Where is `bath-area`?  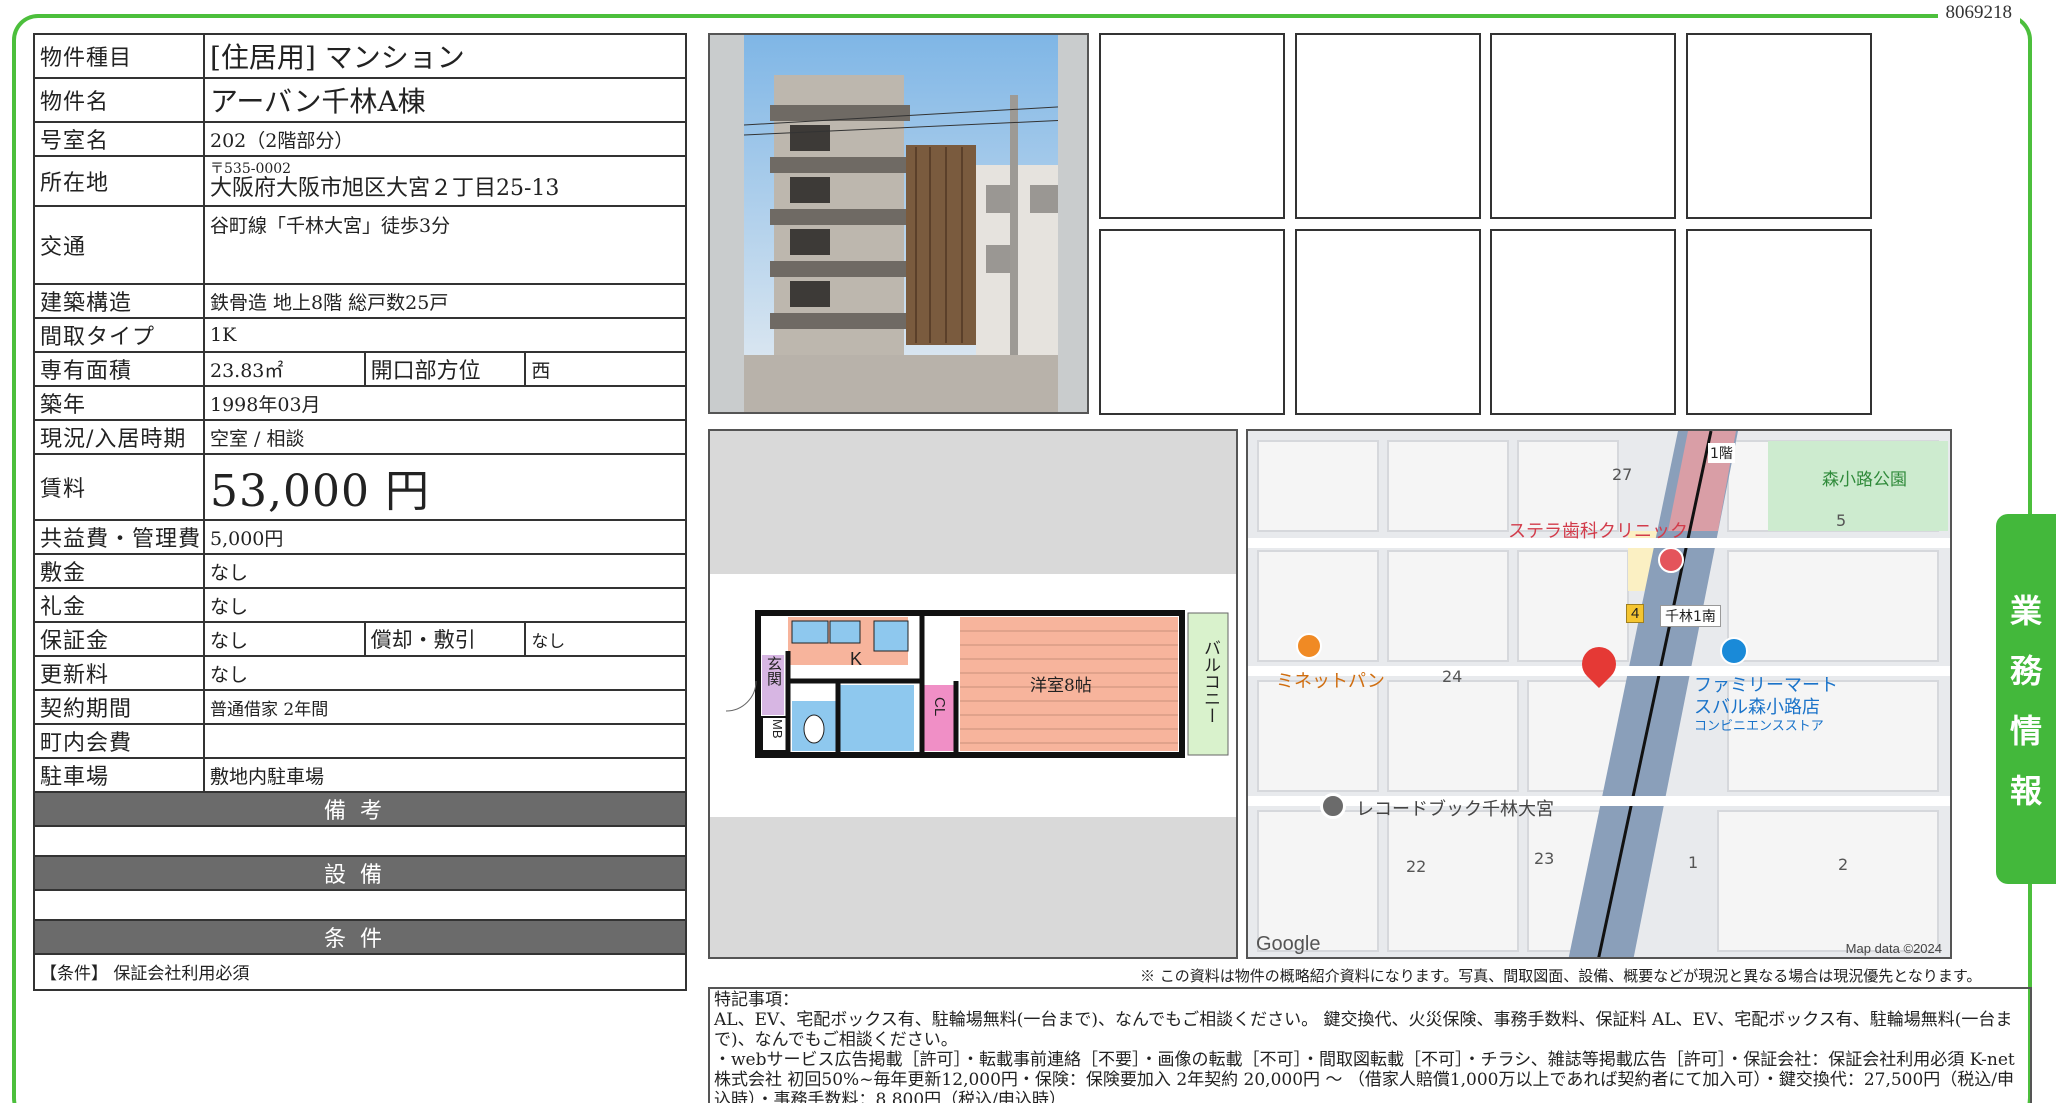 bath-area is located at coordinates (877, 718).